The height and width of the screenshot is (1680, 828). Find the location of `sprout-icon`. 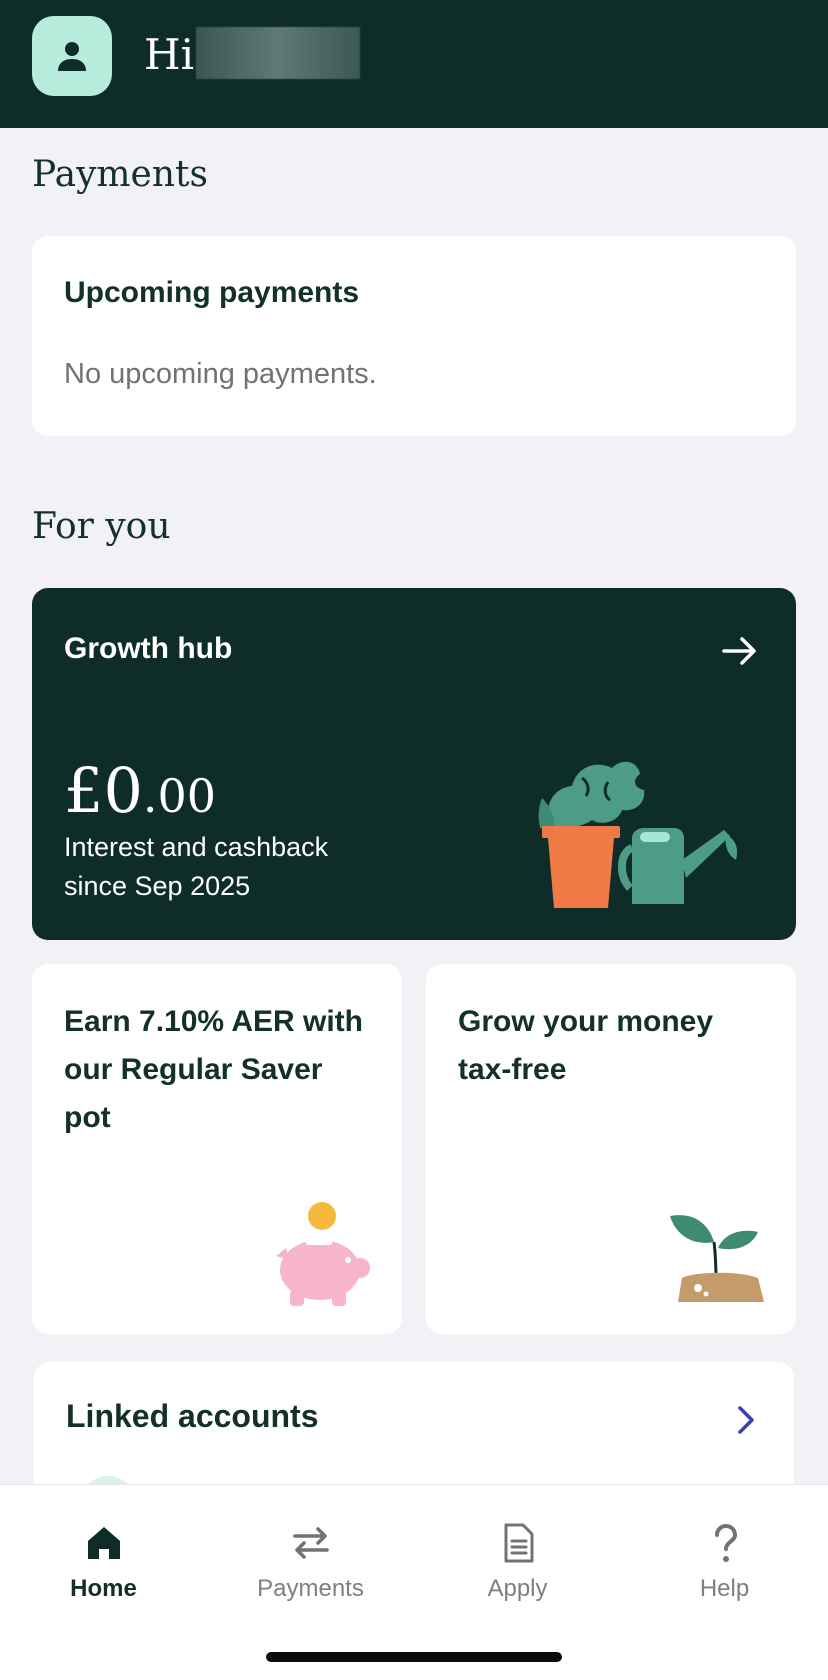

sprout-icon is located at coordinates (717, 1259).